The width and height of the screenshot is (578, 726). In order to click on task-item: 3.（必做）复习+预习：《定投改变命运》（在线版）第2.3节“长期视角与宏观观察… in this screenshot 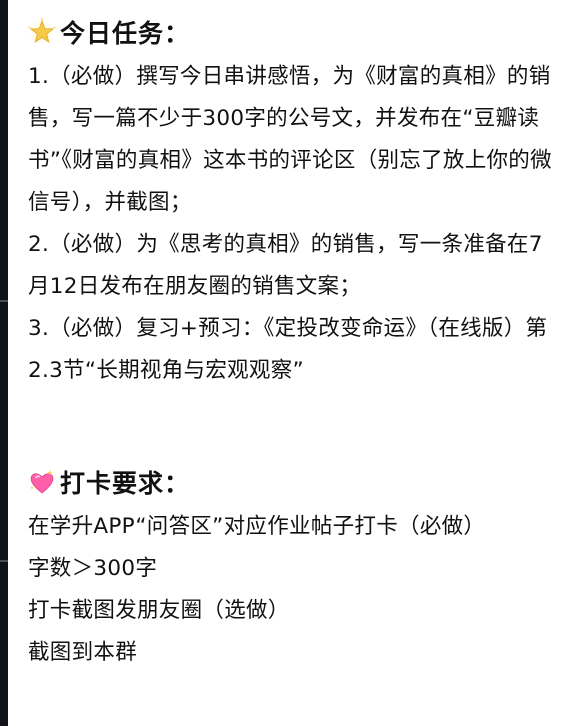, I will do `click(288, 349)`.